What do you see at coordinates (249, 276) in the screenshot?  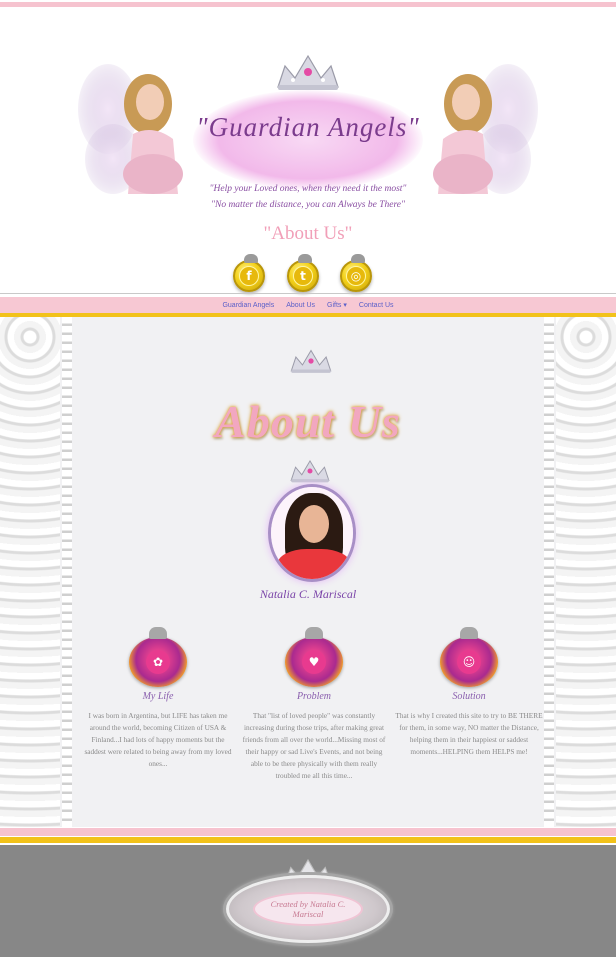 I see `facebook-icon: f` at bounding box center [249, 276].